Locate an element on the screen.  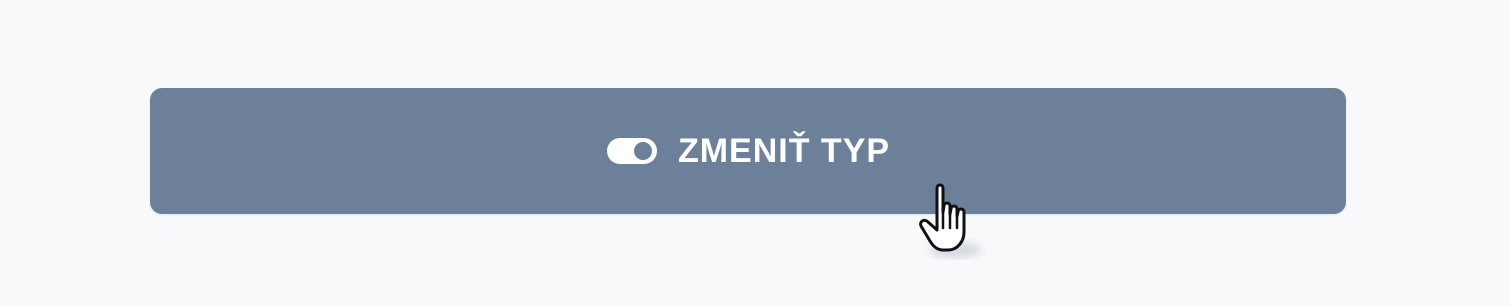
button-content: ZMENIŤ TYP is located at coordinates (748, 151).